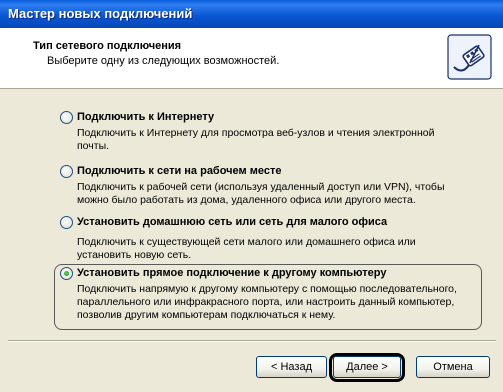 The height and width of the screenshot is (392, 503). I want to click on option-label-internet: Подключить к Интернету, so click(145, 117).